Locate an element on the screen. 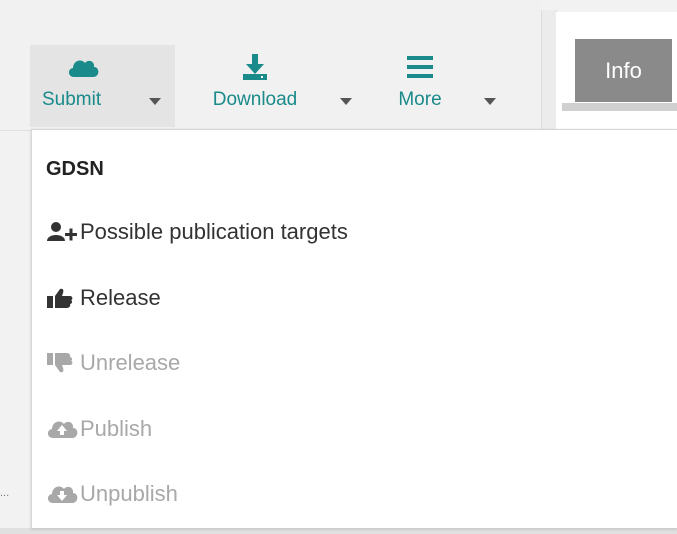 Image resolution: width=677 pixels, height=534 pixels. submit-label: Submit is located at coordinates (72, 99).